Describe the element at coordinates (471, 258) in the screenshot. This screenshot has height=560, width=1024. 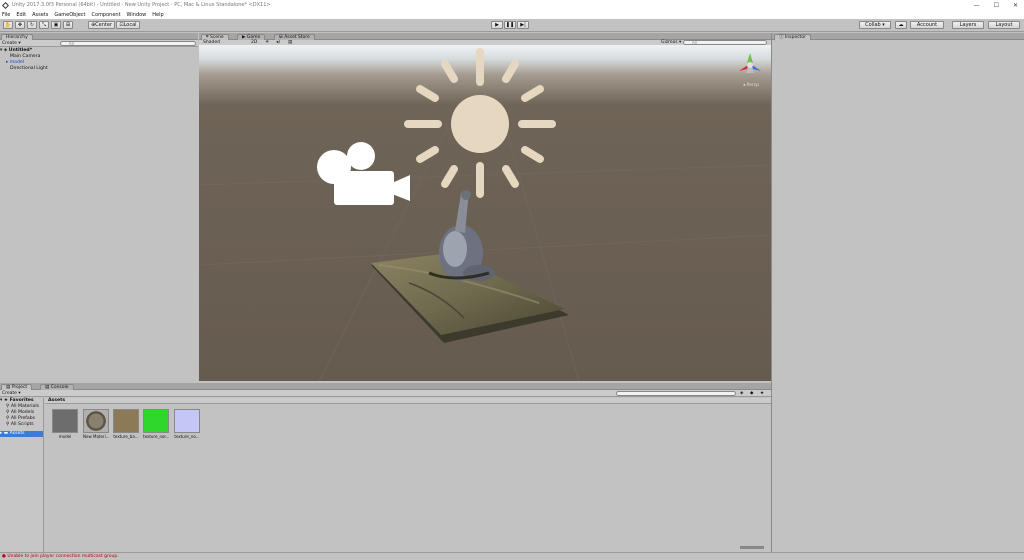
I see `model-mesh` at that location.